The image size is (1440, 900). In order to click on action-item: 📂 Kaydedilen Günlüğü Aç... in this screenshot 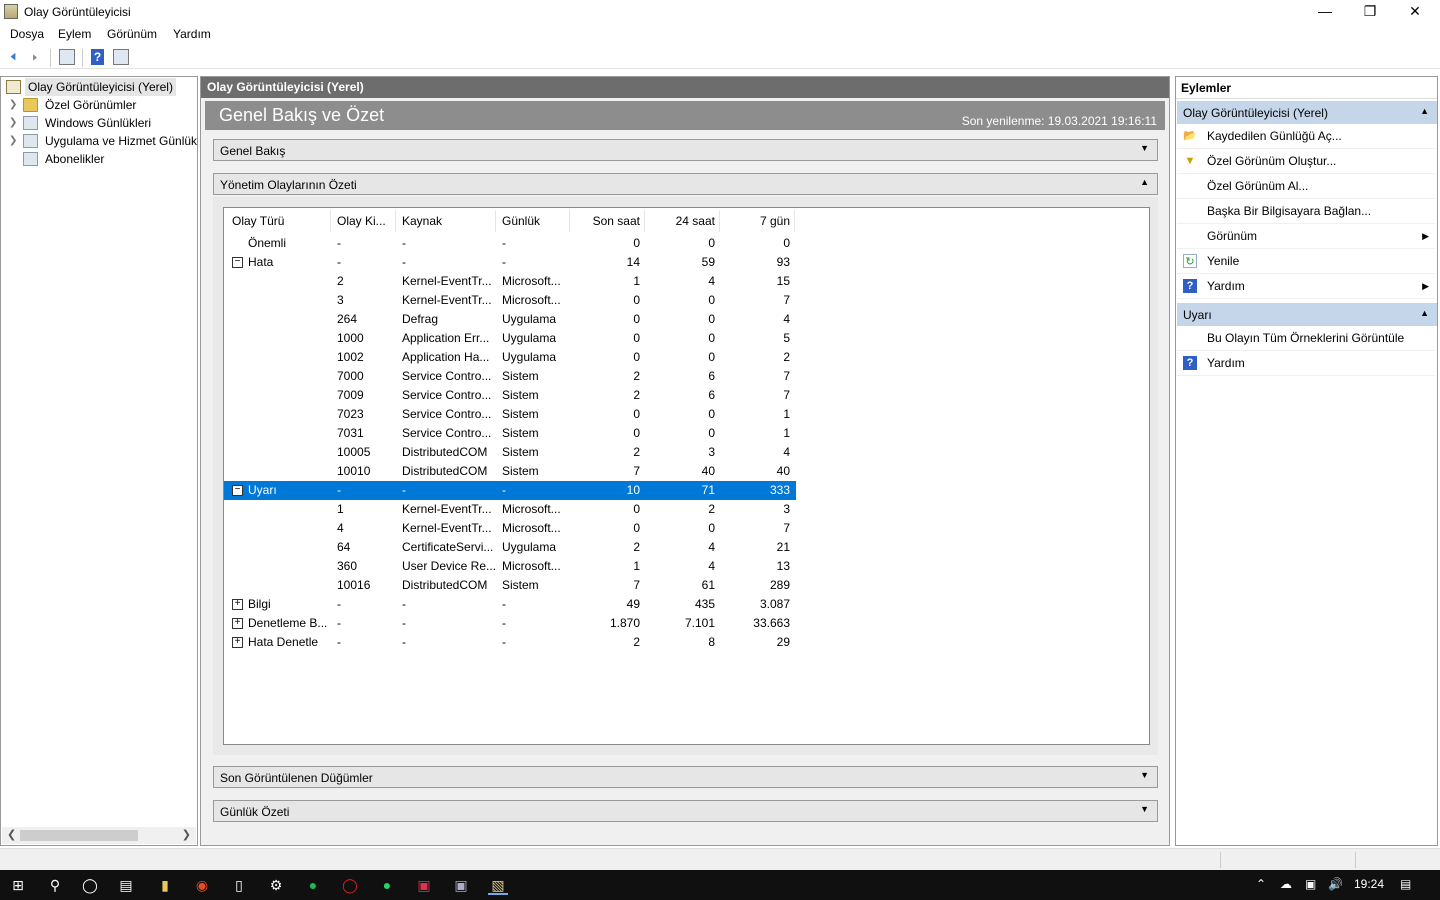, I will do `click(1306, 136)`.